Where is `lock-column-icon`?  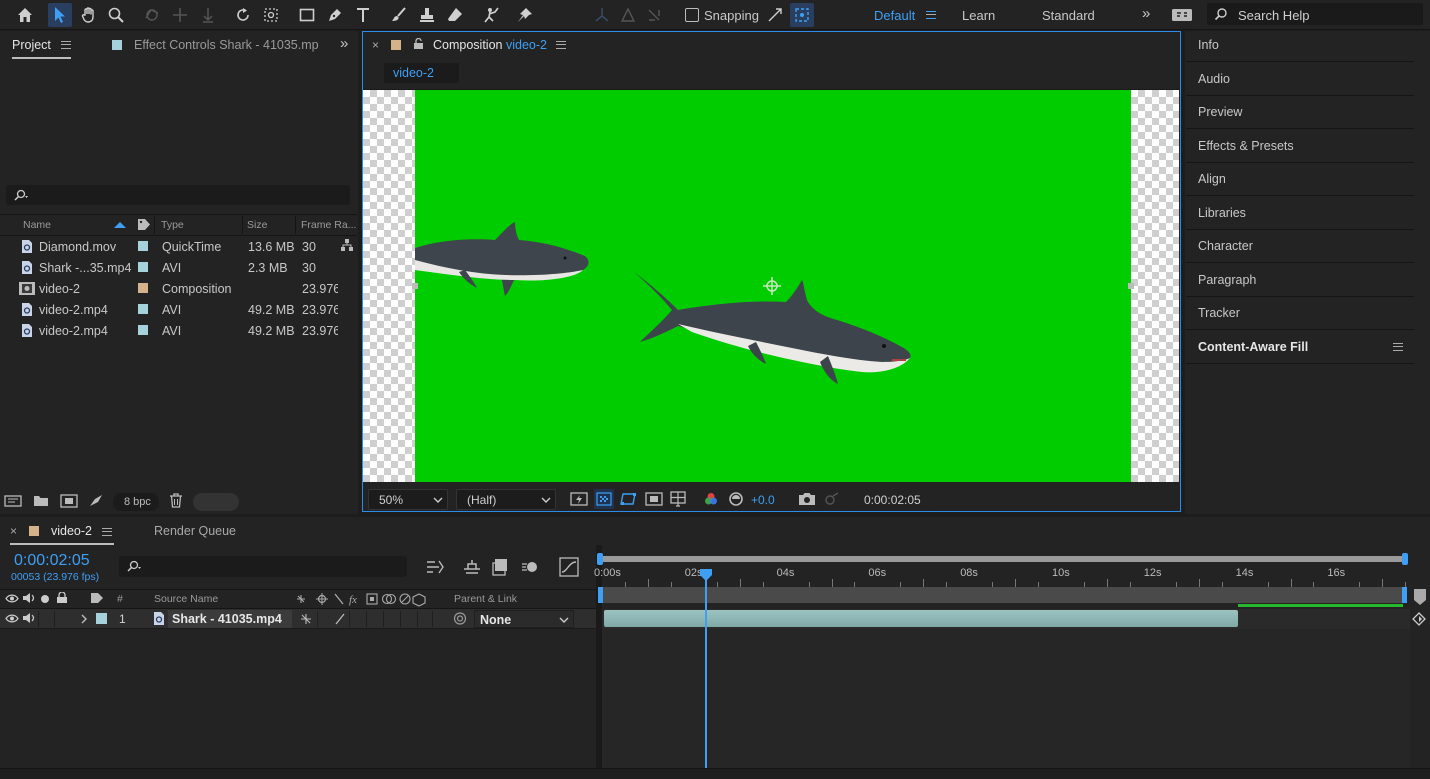
lock-column-icon is located at coordinates (62, 598).